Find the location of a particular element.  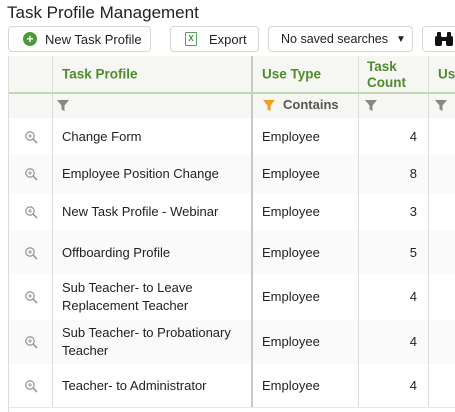

filter-use is located at coordinates (442, 106).